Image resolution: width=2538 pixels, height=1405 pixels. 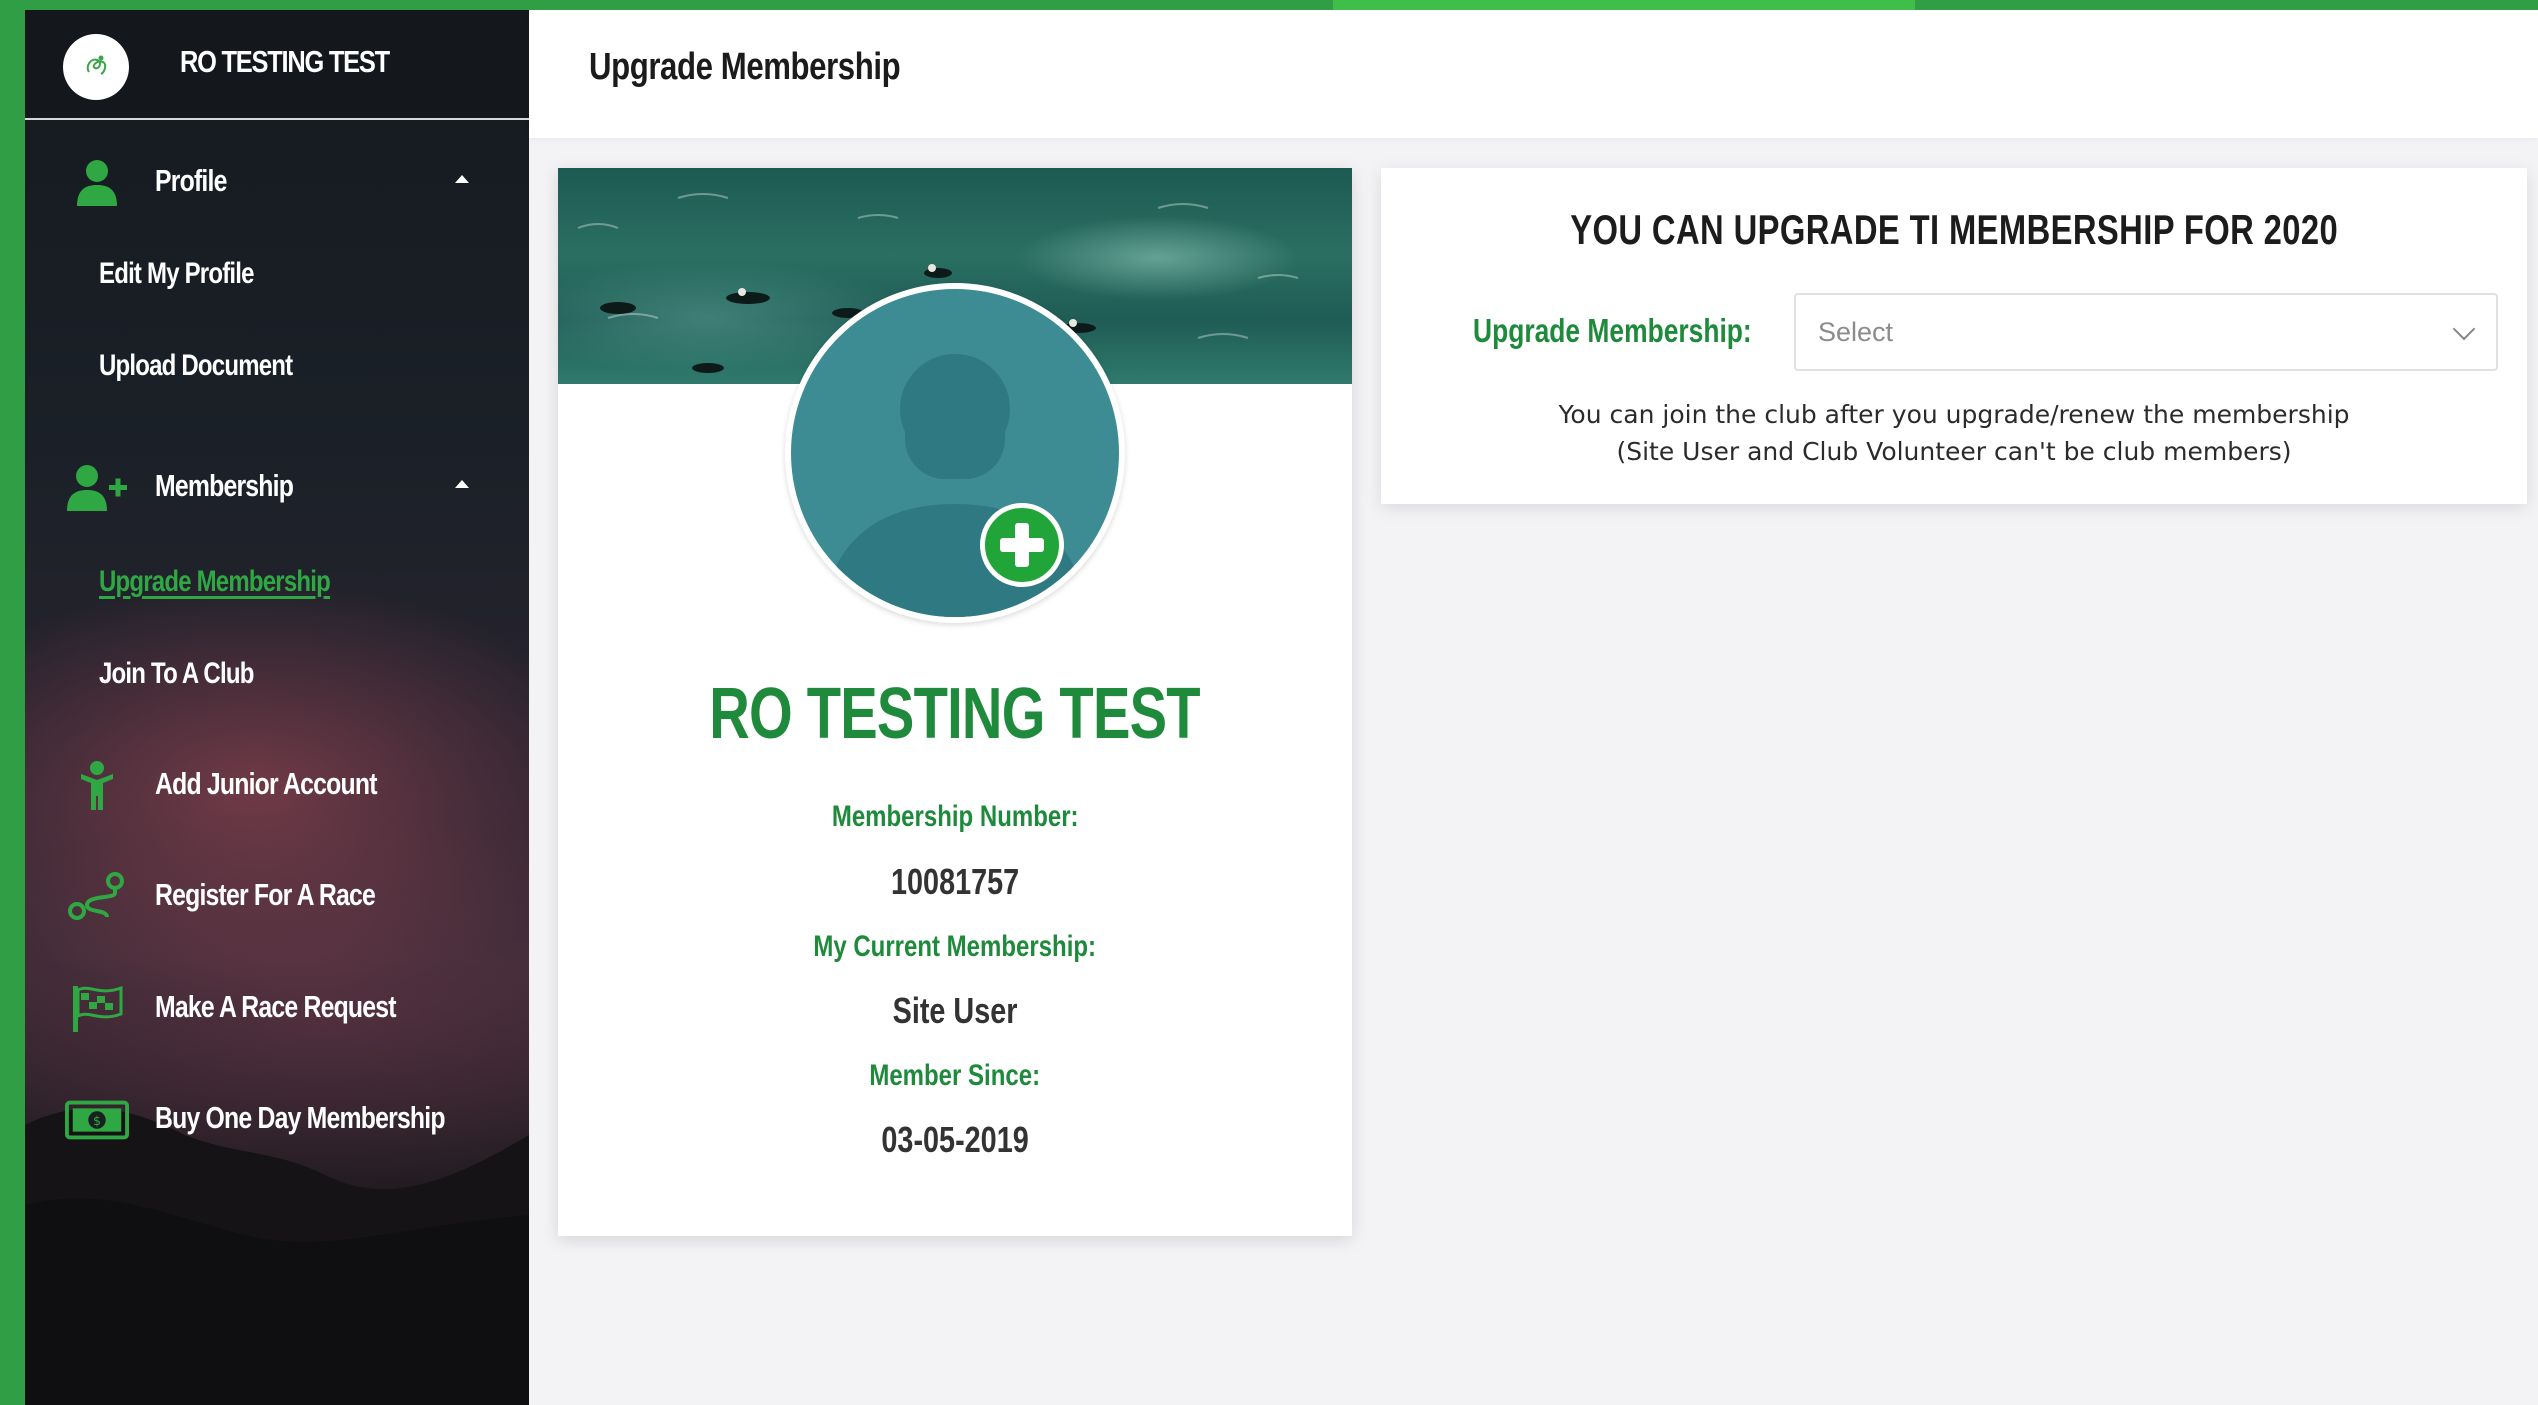 I want to click on sidebar-background-mountains, so click(x=277, y=1256).